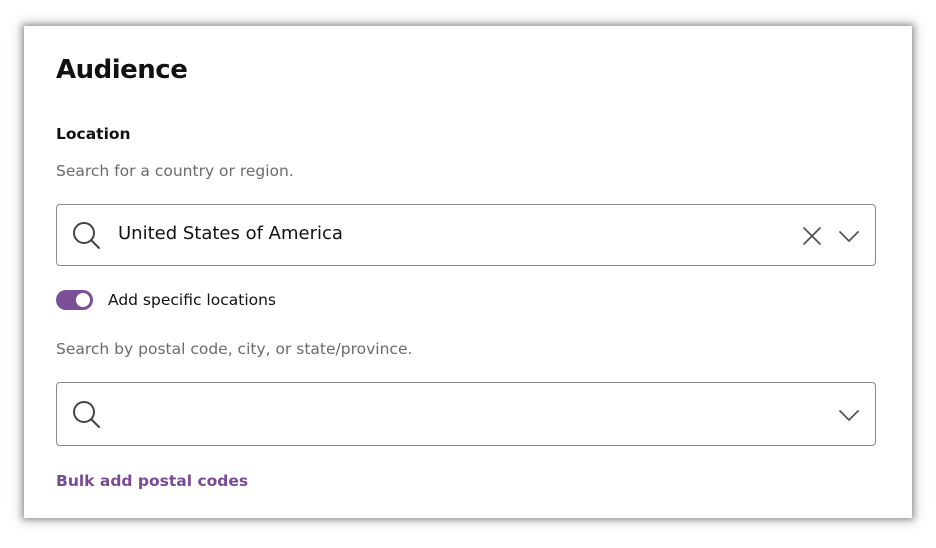 This screenshot has height=548, width=936. I want to click on bulk-add-postal-codes-link: Bulk add postal codes, so click(152, 481).